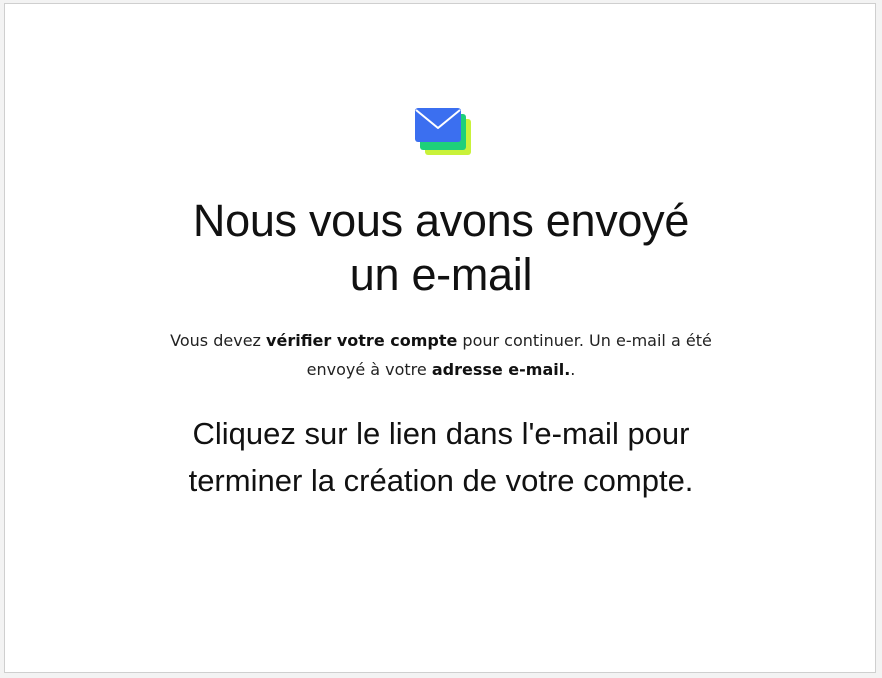 This screenshot has width=882, height=678. I want to click on message-bold-verify-account: vérifier votre compte, so click(362, 340).